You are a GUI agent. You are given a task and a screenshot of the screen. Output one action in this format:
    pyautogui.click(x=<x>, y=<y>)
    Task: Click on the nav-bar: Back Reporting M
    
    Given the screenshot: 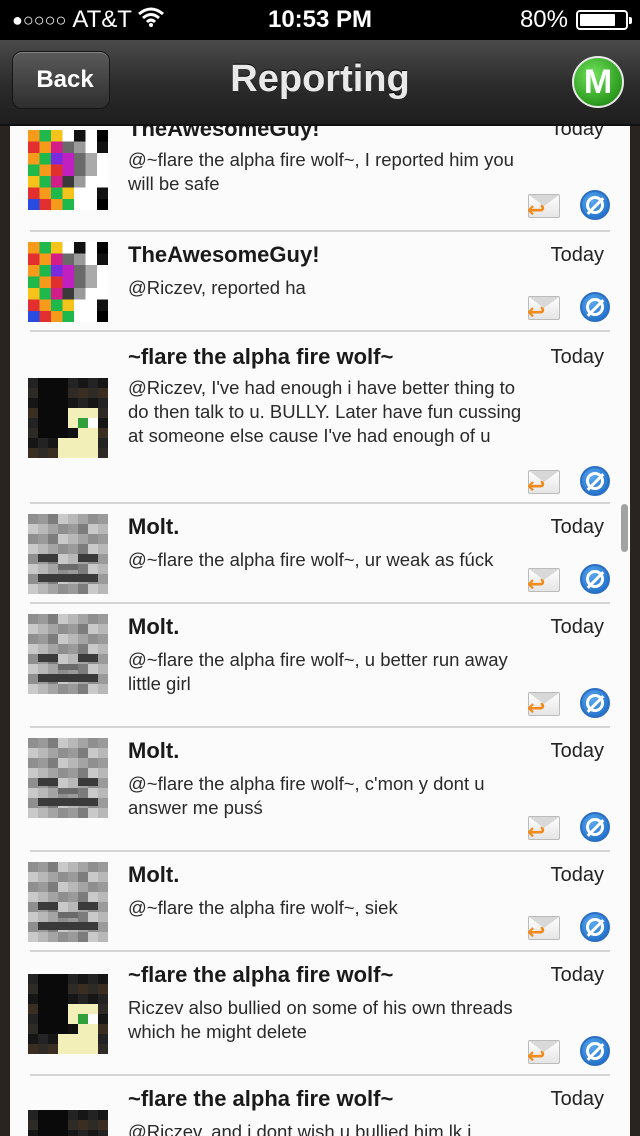 What is the action you would take?
    pyautogui.click(x=320, y=83)
    